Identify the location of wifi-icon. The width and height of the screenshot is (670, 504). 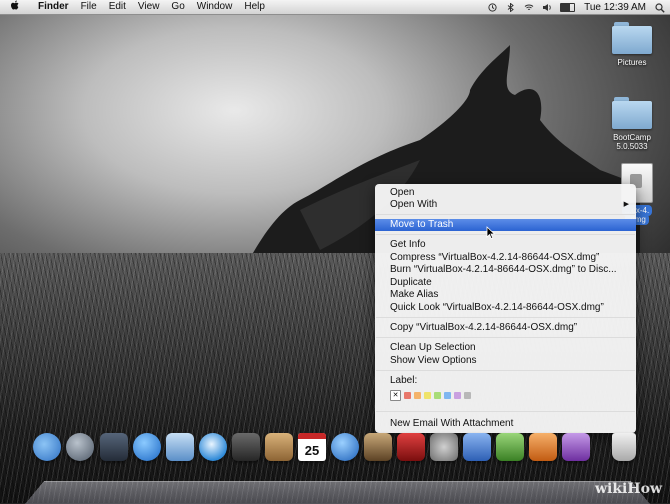
(529, 7).